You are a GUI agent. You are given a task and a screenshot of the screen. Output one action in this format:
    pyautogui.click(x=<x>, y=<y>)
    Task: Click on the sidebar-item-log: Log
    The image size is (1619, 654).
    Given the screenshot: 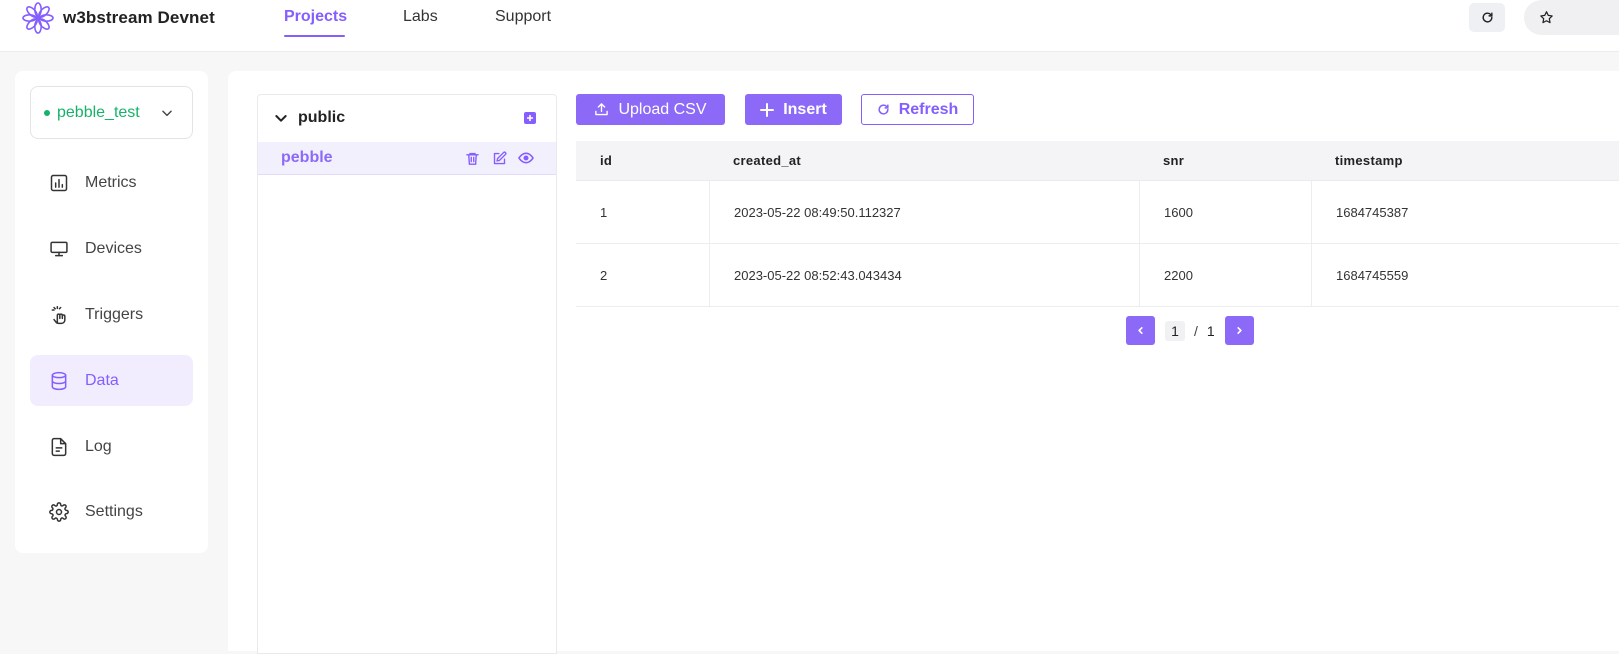 What is the action you would take?
    pyautogui.click(x=111, y=446)
    